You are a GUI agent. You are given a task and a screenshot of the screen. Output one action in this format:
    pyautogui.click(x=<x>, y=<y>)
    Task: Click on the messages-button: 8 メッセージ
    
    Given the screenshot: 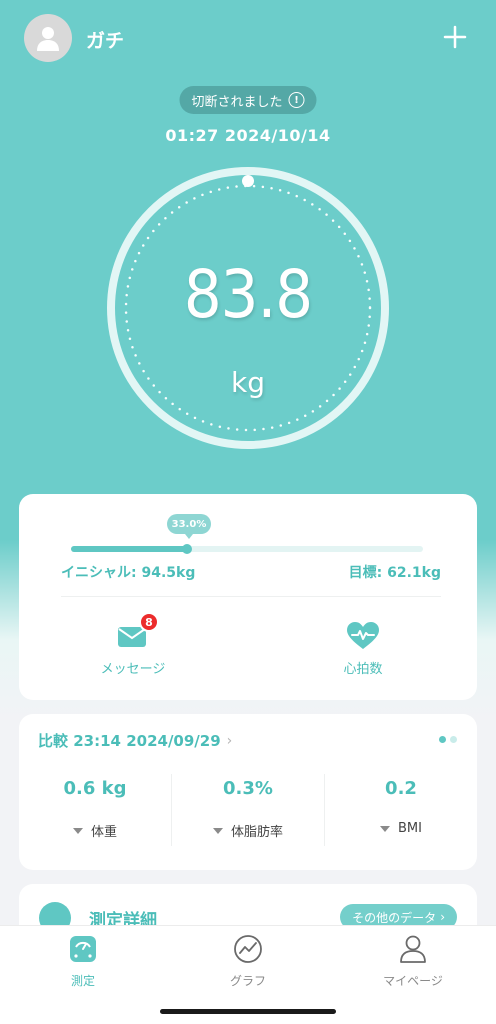 What is the action you would take?
    pyautogui.click(x=133, y=644)
    